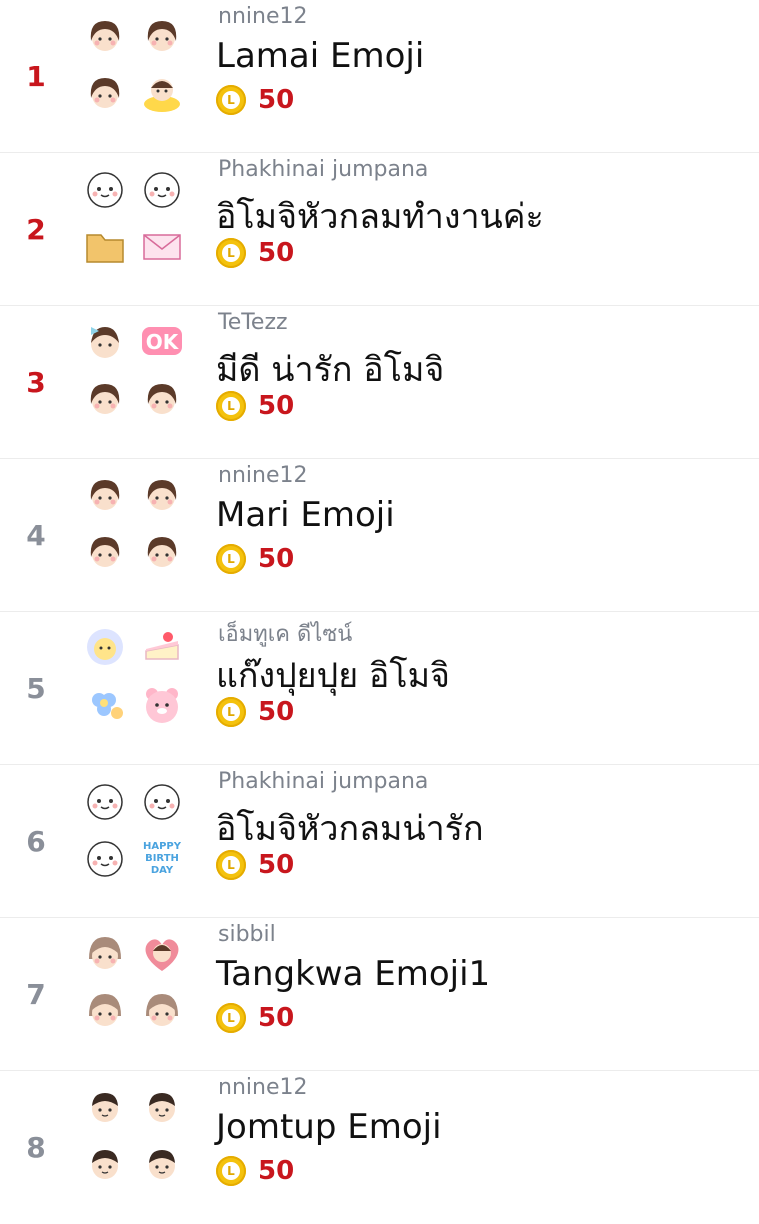 This screenshot has height=1224, width=759. Describe the element at coordinates (253, 322) in the screenshot. I see `author-name: TeTezz` at that location.